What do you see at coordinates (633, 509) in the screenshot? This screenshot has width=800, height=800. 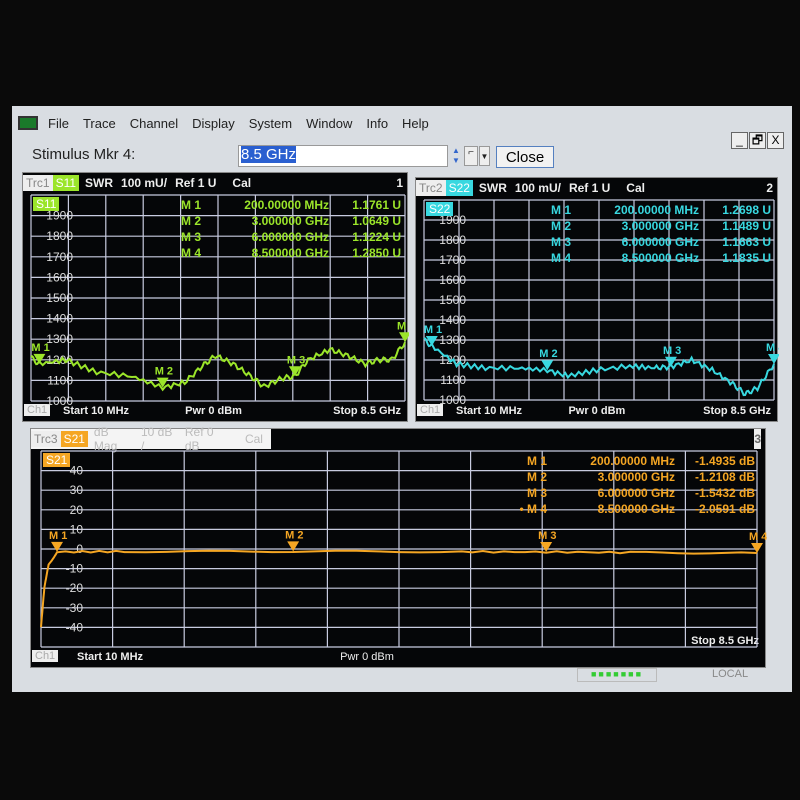 I see `marker-row: • M 4 8.500000 GHz -2.0591 dB` at bounding box center [633, 509].